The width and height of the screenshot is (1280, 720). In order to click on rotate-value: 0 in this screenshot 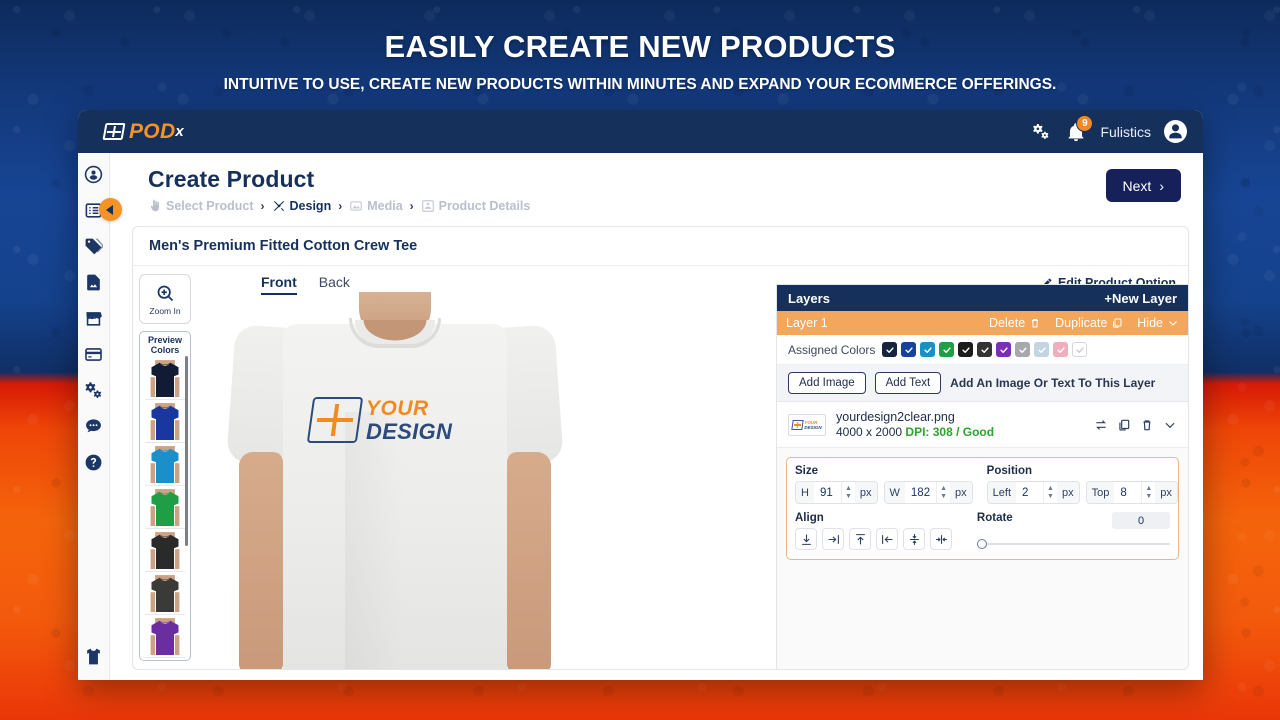, I will do `click(1141, 520)`.